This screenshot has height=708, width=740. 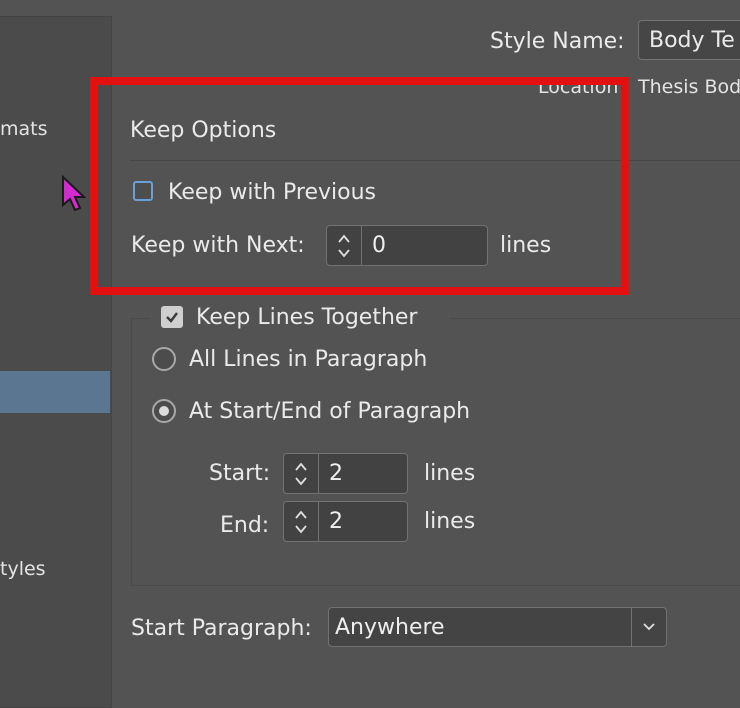 What do you see at coordinates (24, 129) in the screenshot?
I see `sidebar-item-formats: mats` at bounding box center [24, 129].